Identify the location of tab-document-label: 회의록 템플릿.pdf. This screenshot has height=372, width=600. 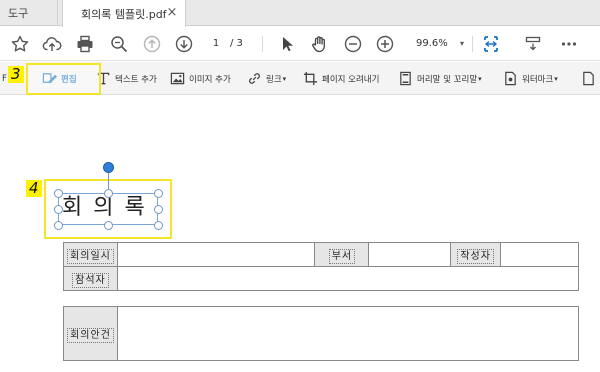
(124, 14).